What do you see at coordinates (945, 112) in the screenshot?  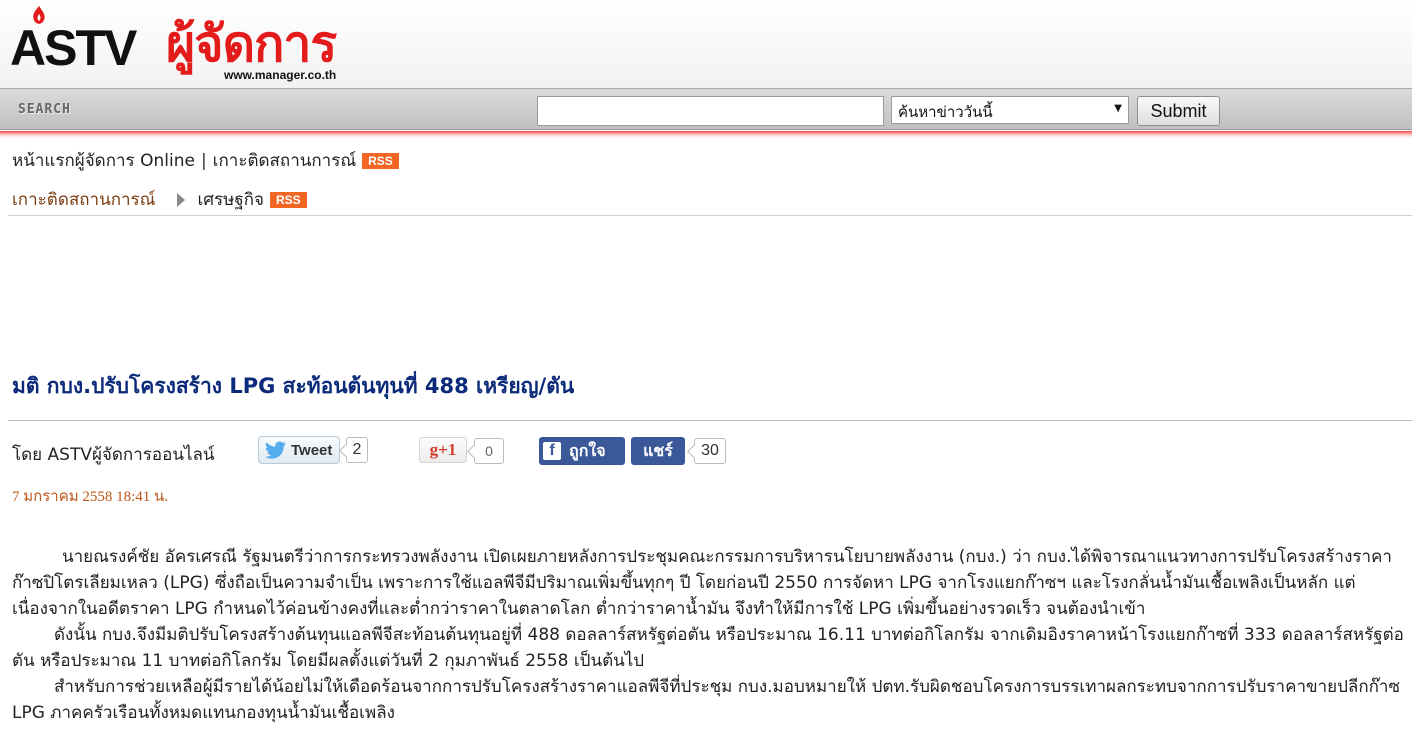 I see `search-scope-value: ค้นหาข่าววันนี้` at bounding box center [945, 112].